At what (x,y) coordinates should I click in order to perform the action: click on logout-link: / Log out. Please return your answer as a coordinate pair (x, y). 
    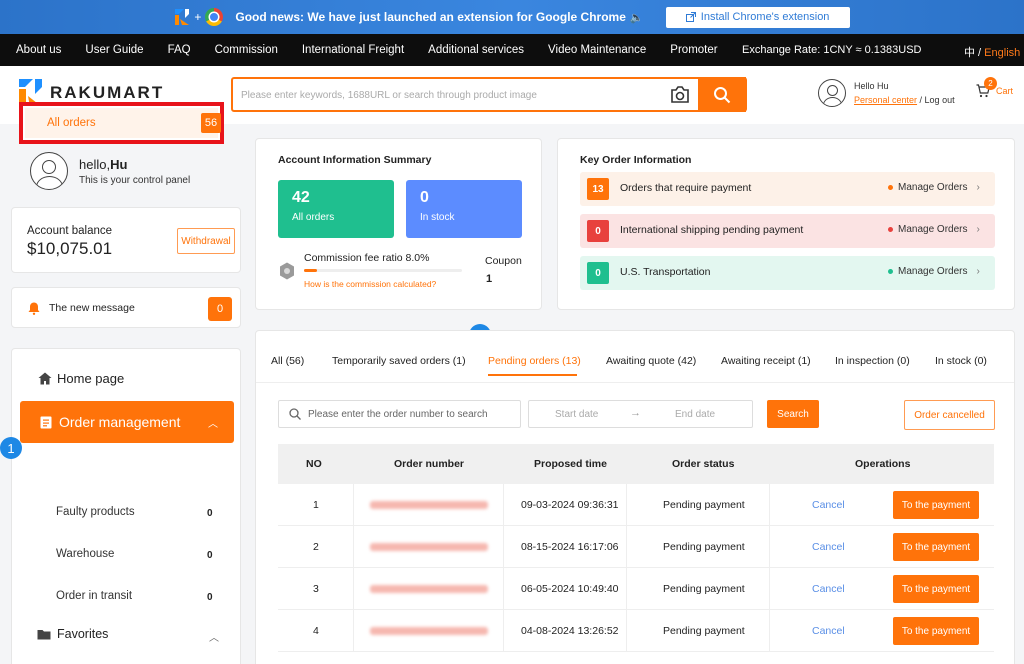
    Looking at the image, I should click on (936, 100).